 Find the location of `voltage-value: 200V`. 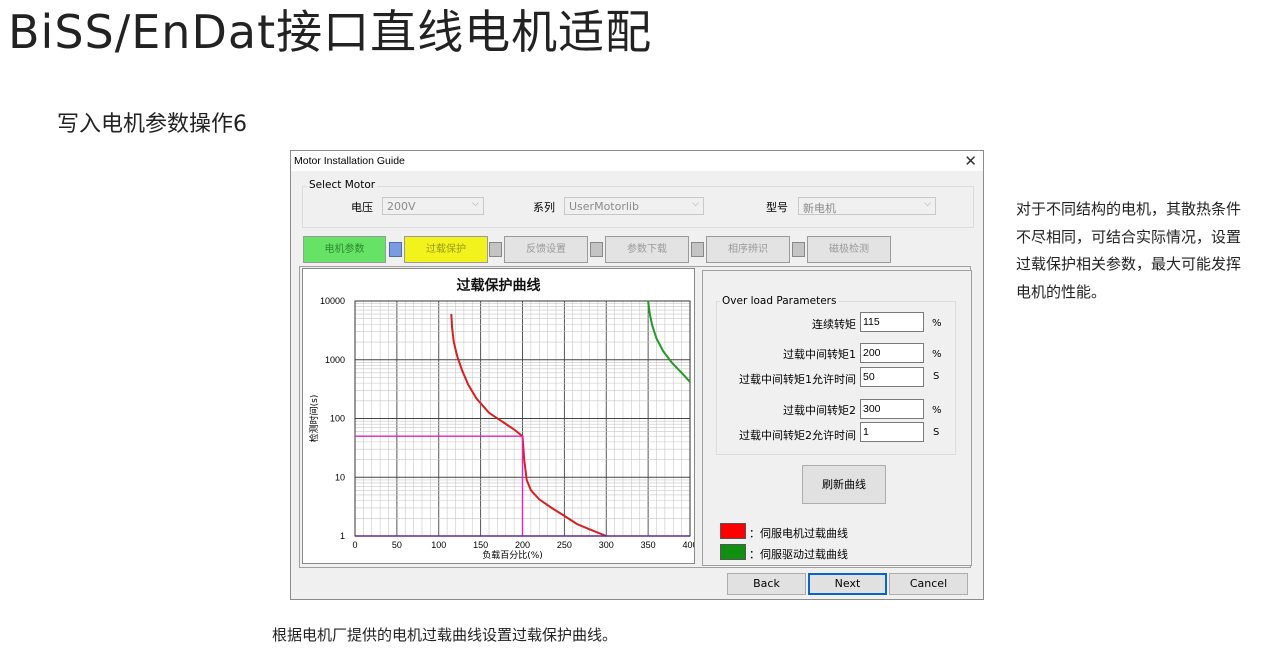

voltage-value: 200V is located at coordinates (401, 206).